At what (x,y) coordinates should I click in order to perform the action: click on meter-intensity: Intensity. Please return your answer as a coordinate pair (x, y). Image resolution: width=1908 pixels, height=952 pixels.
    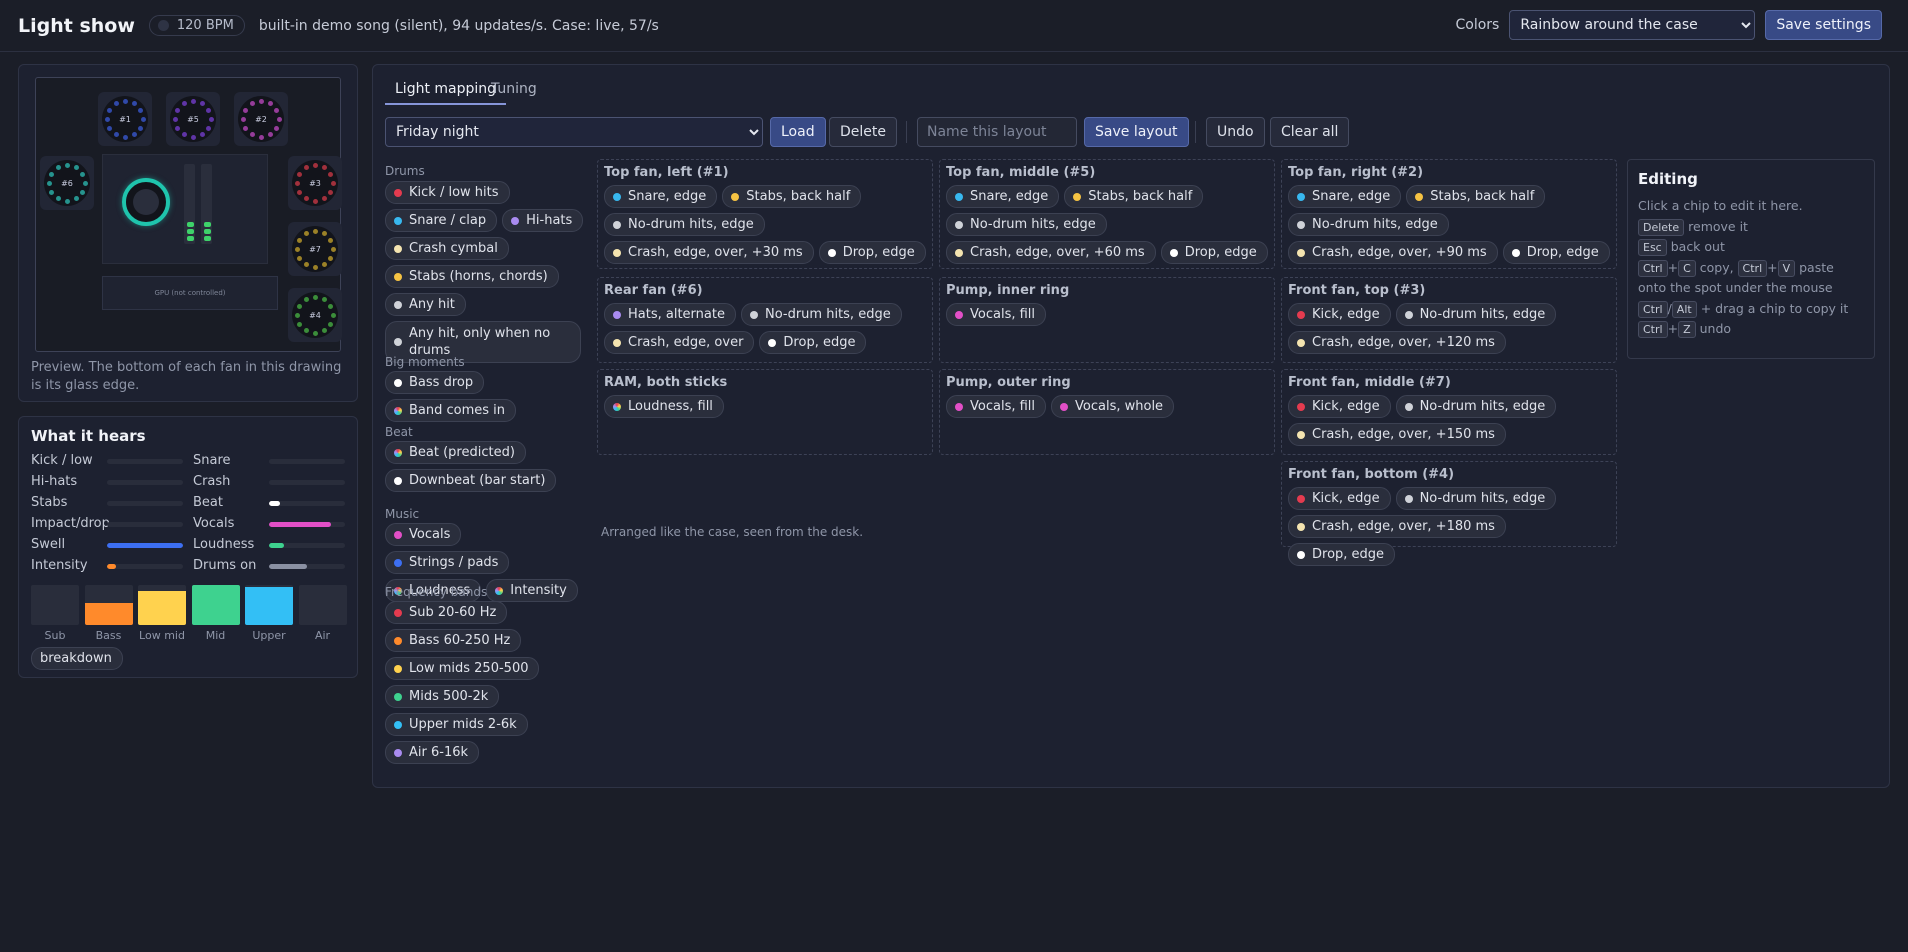
    Looking at the image, I should click on (107, 565).